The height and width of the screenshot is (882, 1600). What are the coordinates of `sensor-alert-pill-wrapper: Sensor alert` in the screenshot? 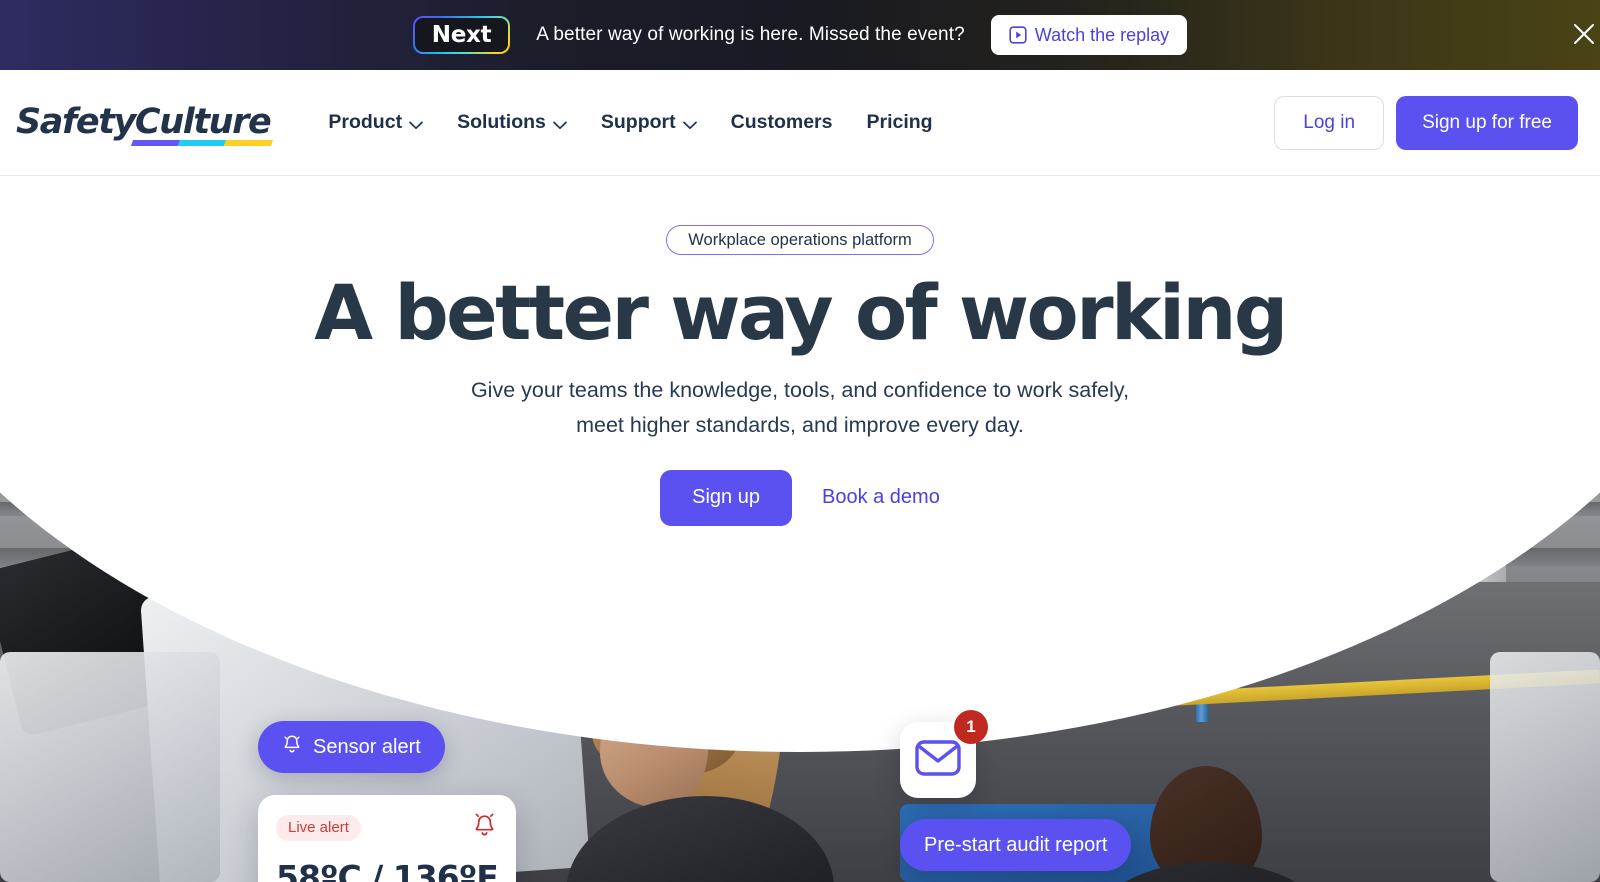 It's located at (351, 747).